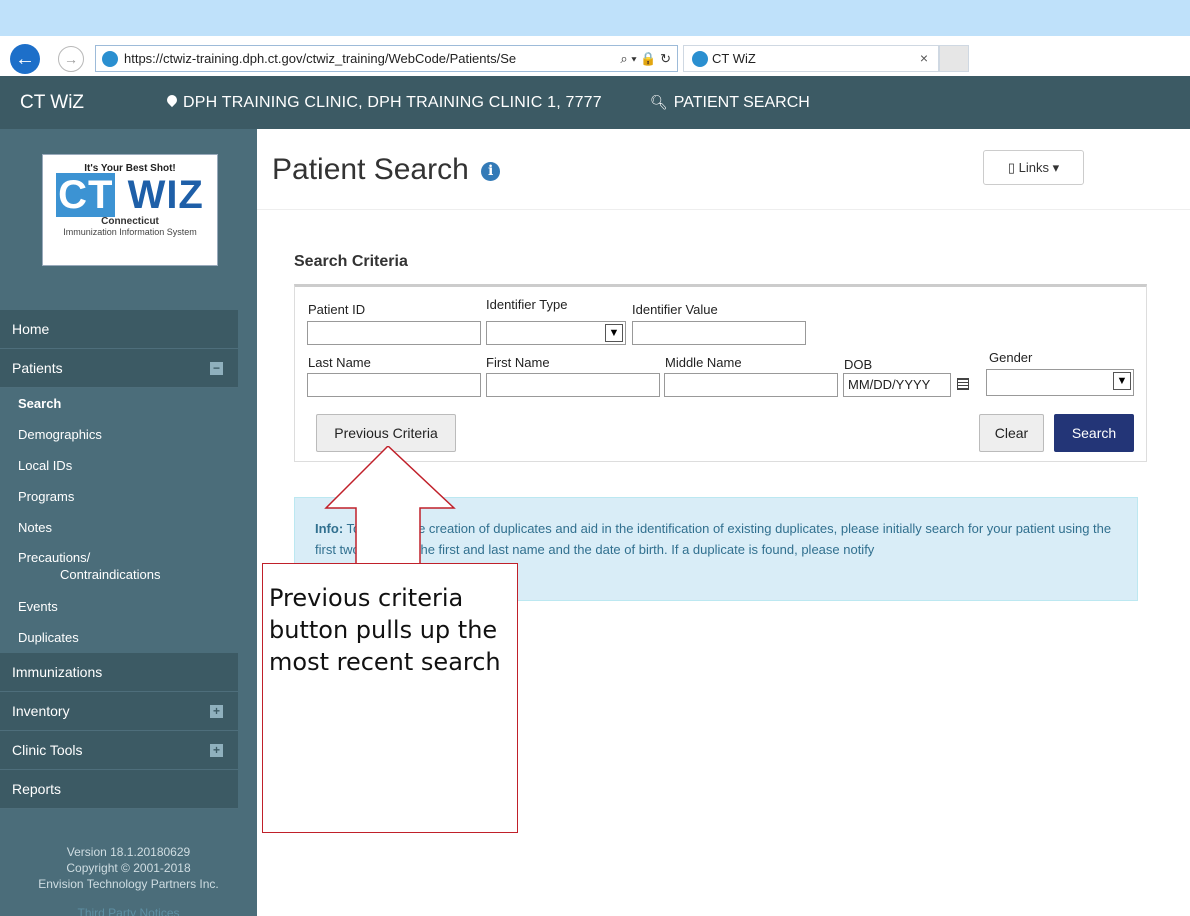 The image size is (1190, 916). Describe the element at coordinates (119, 368) in the screenshot. I see `sidebar-item-patients: Patients −` at that location.